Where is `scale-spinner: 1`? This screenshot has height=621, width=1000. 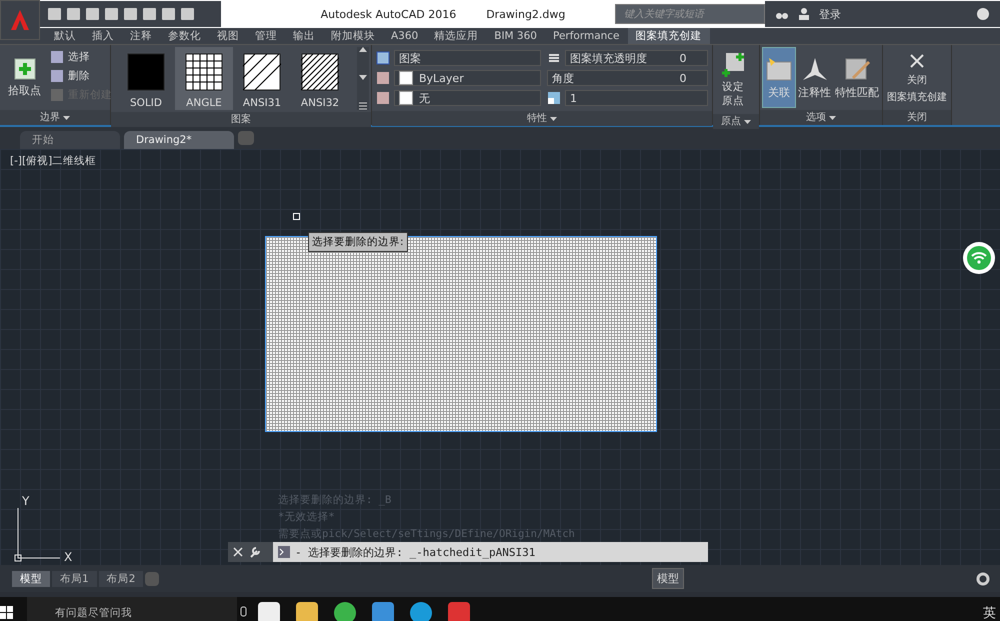 scale-spinner: 1 is located at coordinates (636, 98).